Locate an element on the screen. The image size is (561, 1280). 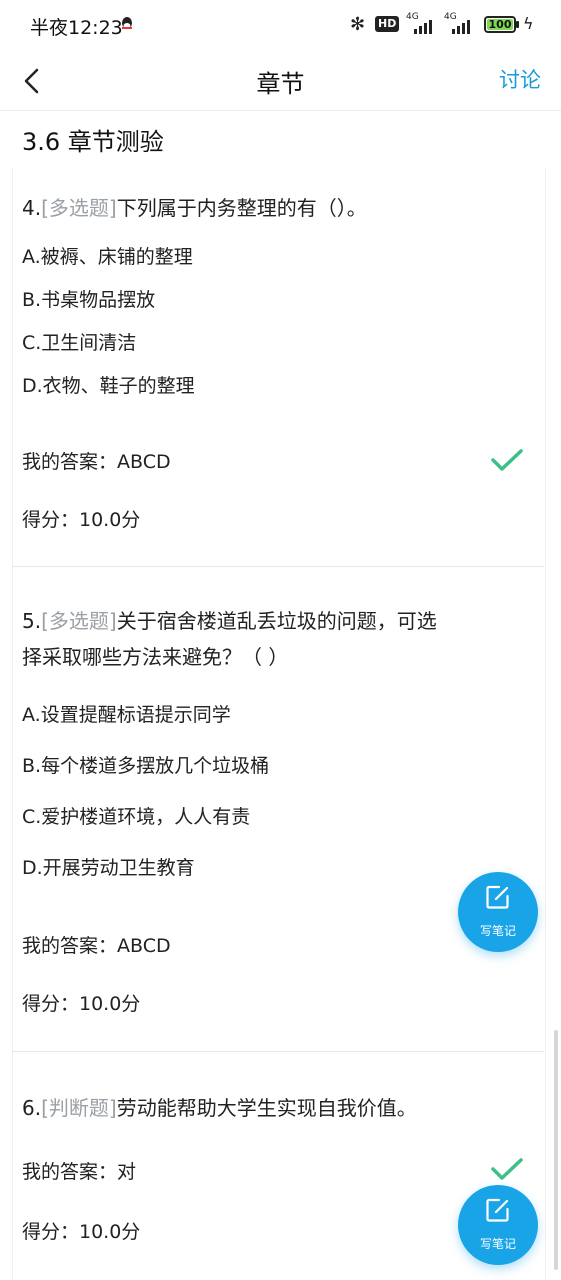
bluetooth-icon: ✻ is located at coordinates (358, 24).